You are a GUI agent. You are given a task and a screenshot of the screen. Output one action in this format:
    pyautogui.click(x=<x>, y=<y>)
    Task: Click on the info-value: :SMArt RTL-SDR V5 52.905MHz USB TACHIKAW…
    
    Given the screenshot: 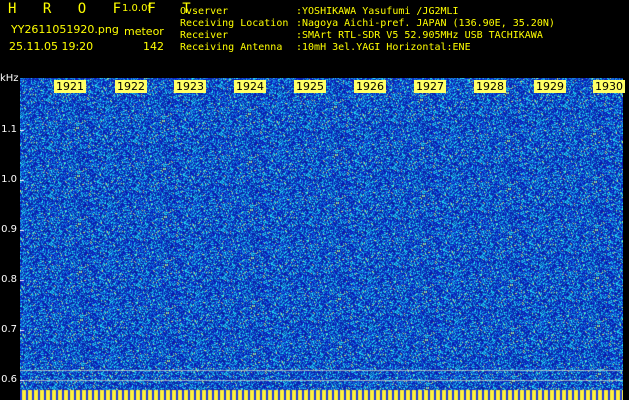 What is the action you would take?
    pyautogui.click(x=419, y=35)
    